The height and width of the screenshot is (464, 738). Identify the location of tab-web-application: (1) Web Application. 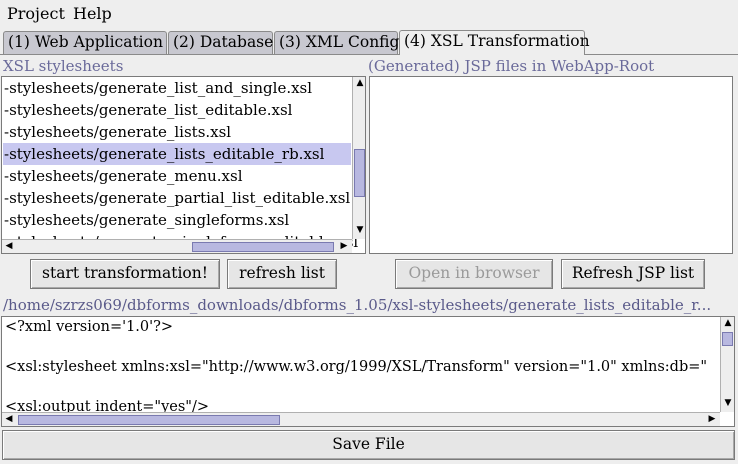
(85, 42).